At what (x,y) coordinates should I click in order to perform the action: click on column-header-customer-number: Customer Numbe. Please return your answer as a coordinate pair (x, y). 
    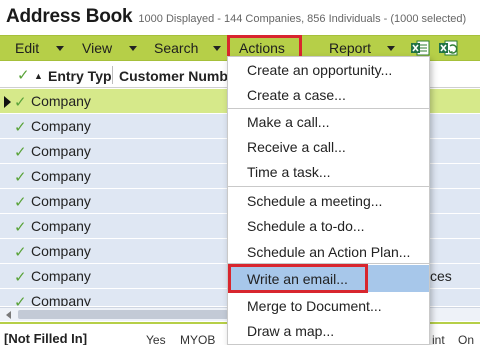
    Looking at the image, I should click on (177, 76).